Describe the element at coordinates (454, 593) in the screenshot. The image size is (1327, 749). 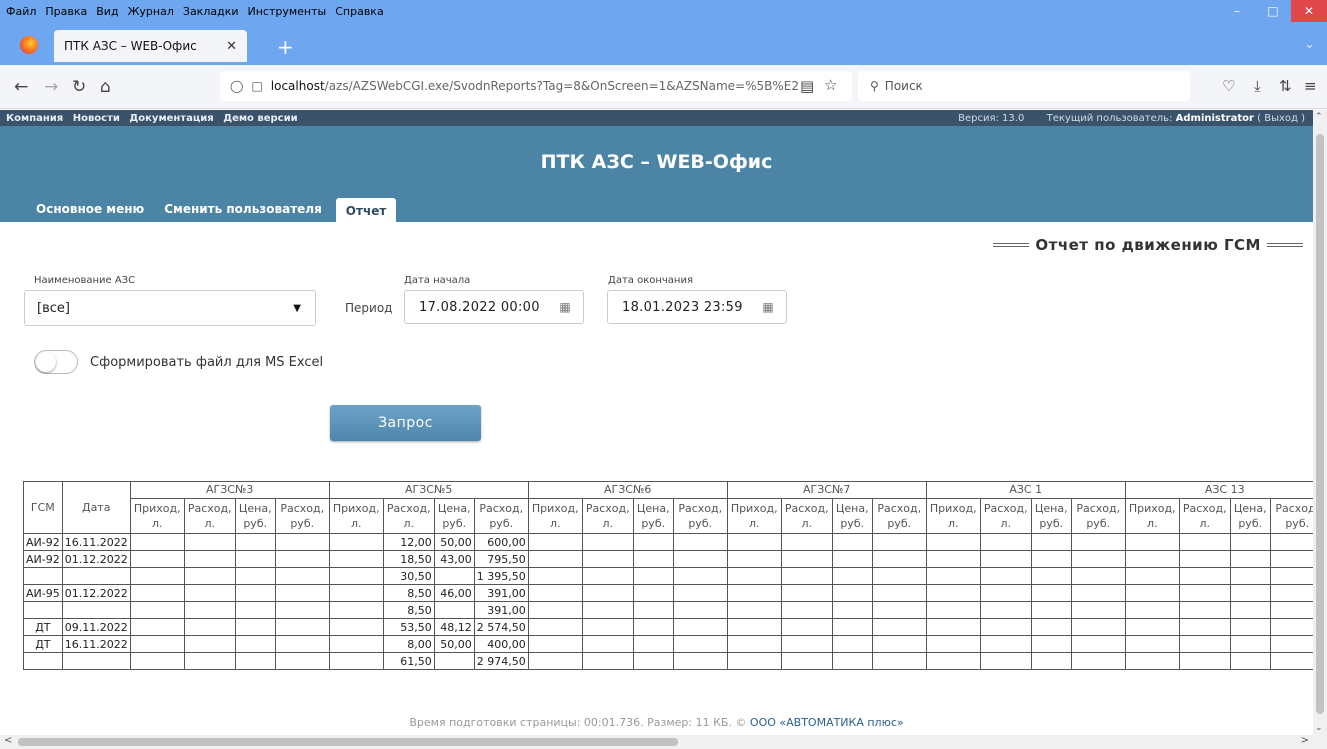
I see `table-cell: 46,00` at that location.